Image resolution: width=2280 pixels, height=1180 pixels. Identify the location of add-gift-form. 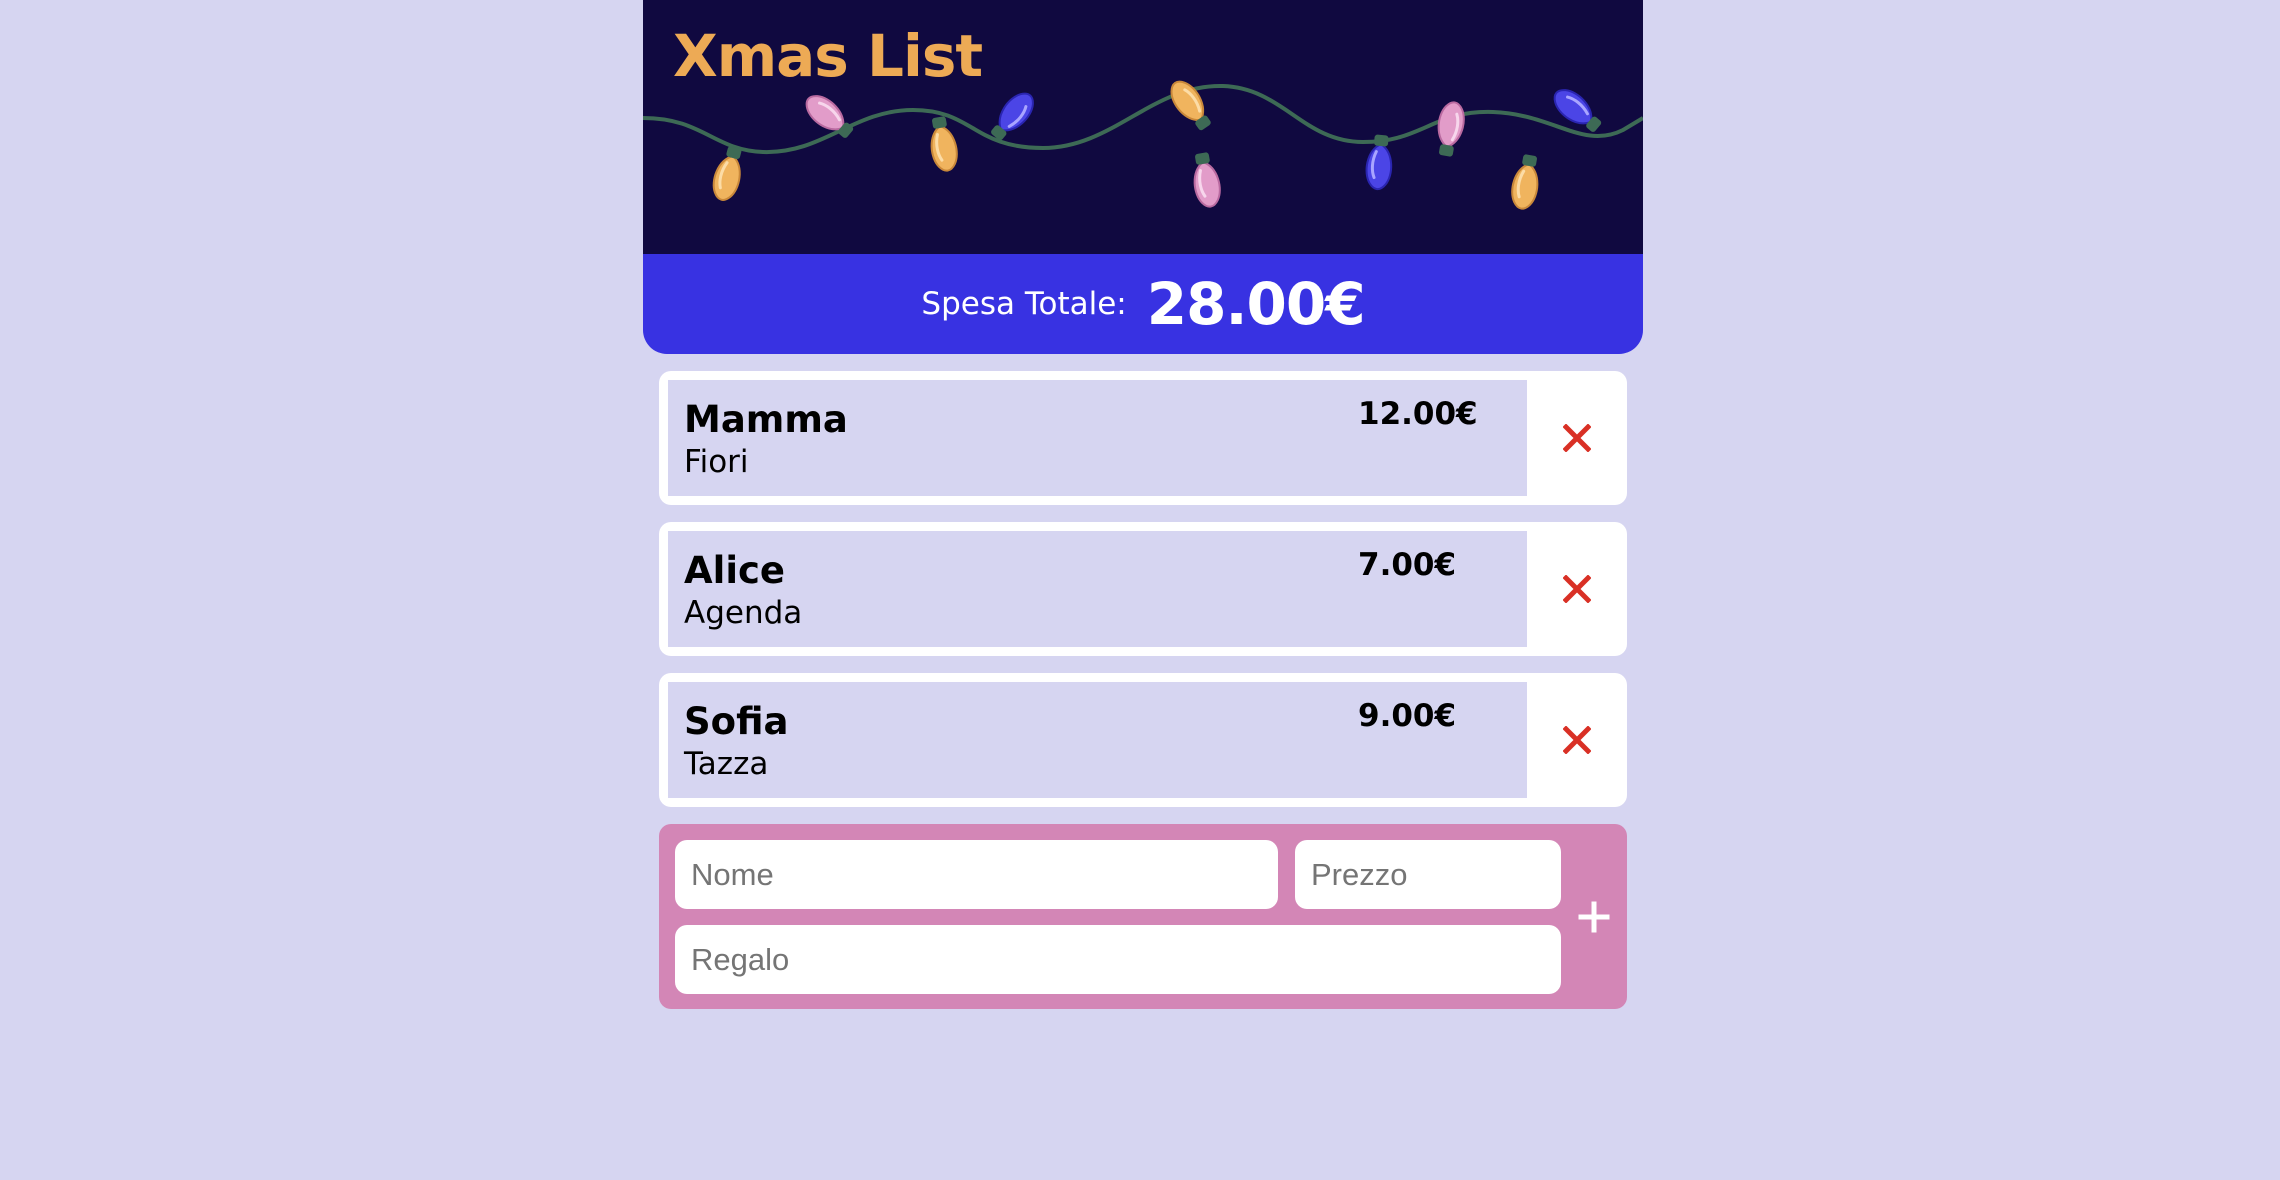
(1143, 916).